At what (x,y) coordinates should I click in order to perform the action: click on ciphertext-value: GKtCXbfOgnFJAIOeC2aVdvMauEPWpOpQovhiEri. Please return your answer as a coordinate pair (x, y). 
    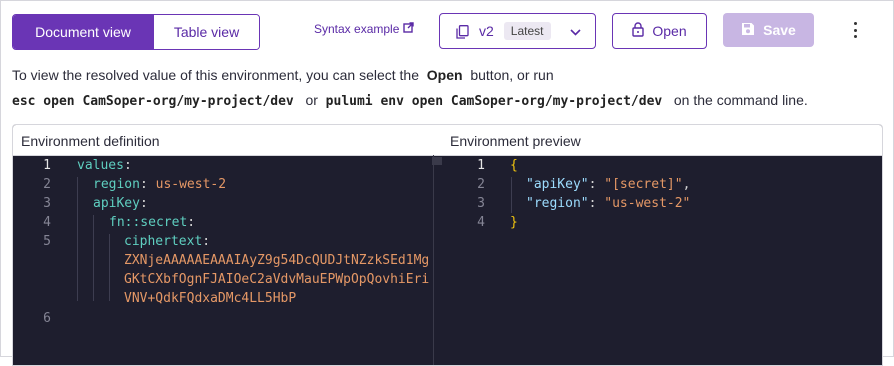
    Looking at the image, I should click on (277, 279).